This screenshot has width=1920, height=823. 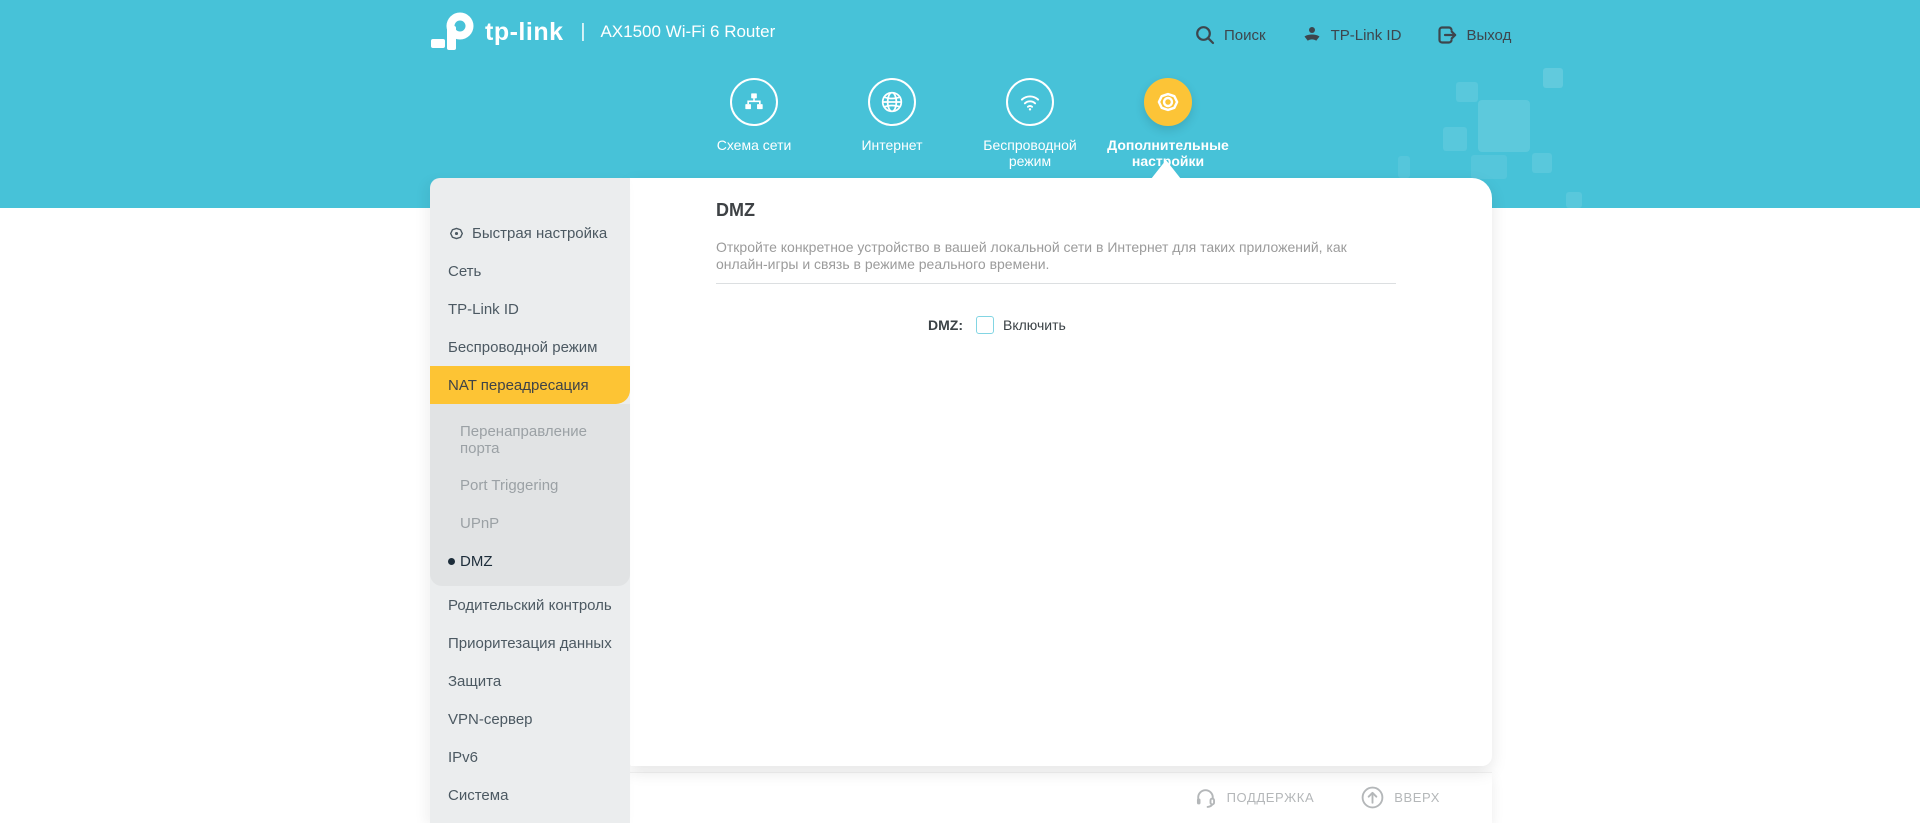 What do you see at coordinates (480, 523) in the screenshot?
I see `submenu-item-label: UPnP` at bounding box center [480, 523].